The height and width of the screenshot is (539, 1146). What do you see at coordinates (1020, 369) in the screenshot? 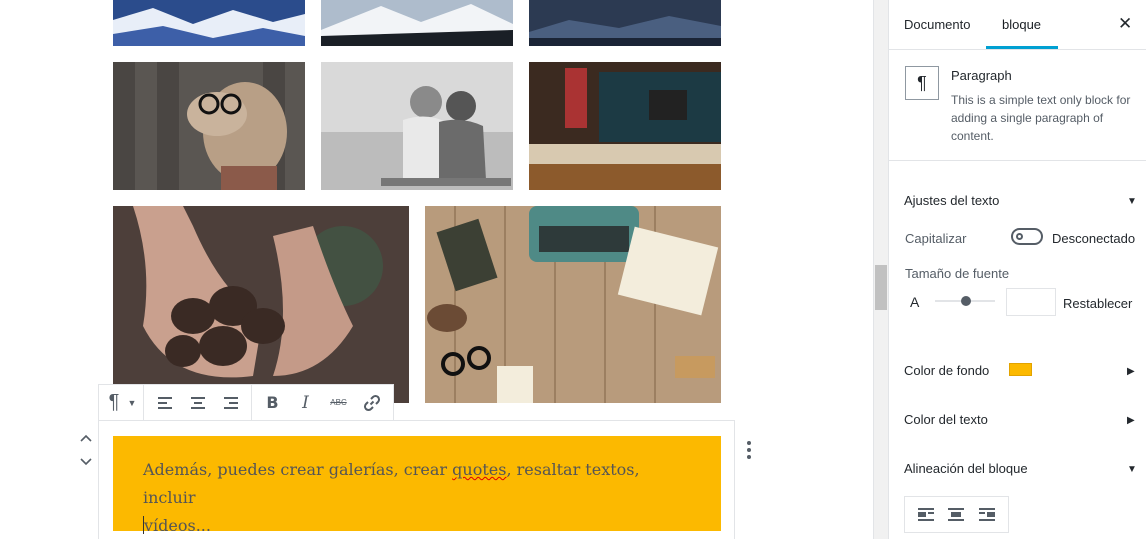
I see `background-color-swatch` at bounding box center [1020, 369].